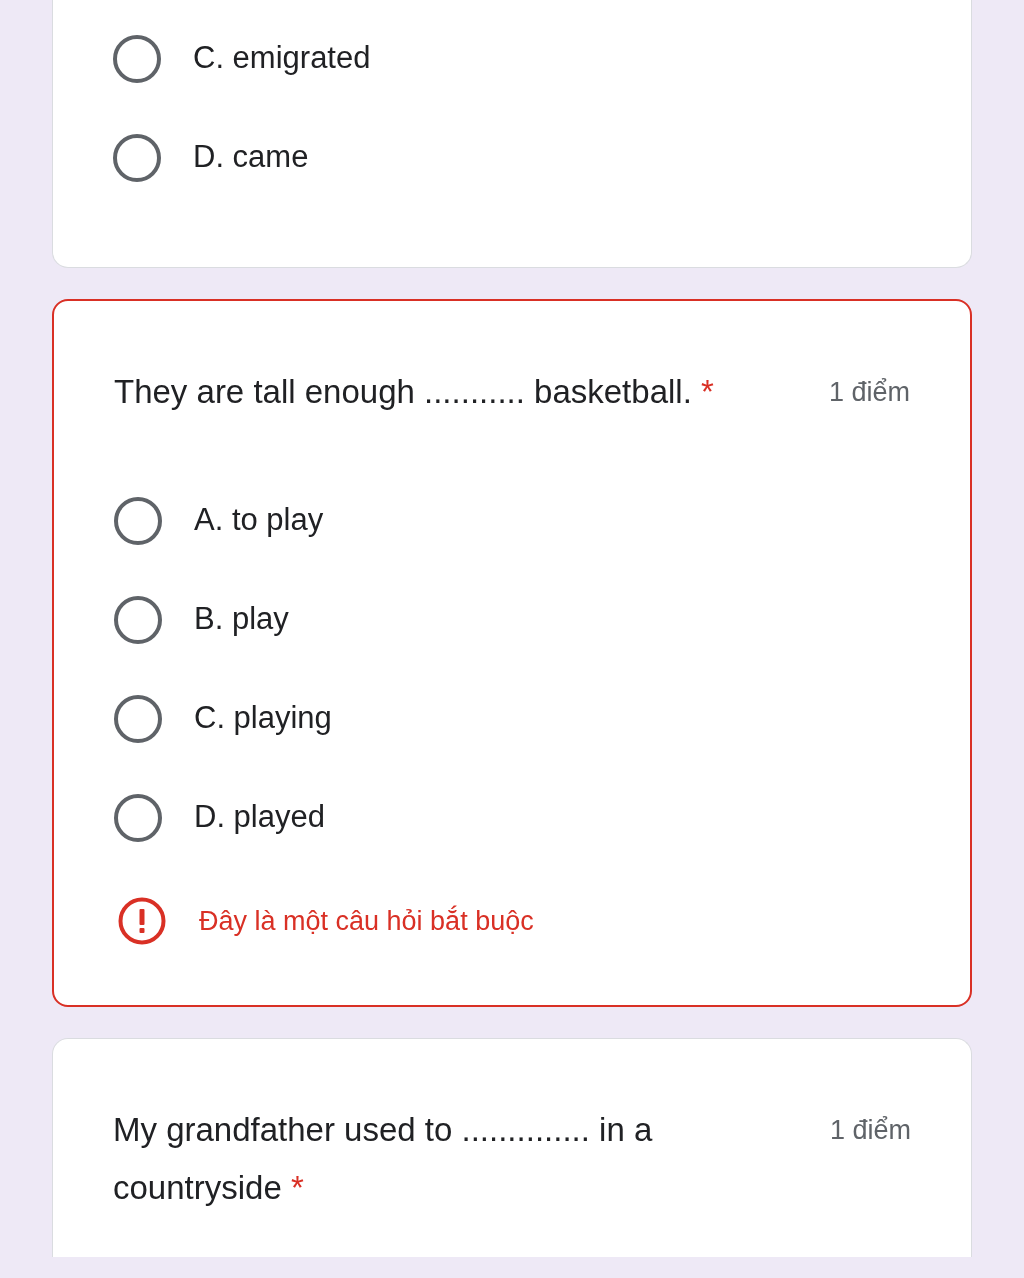 This screenshot has width=1024, height=1278. What do you see at coordinates (263, 718) in the screenshot?
I see `option-label: C. playing` at bounding box center [263, 718].